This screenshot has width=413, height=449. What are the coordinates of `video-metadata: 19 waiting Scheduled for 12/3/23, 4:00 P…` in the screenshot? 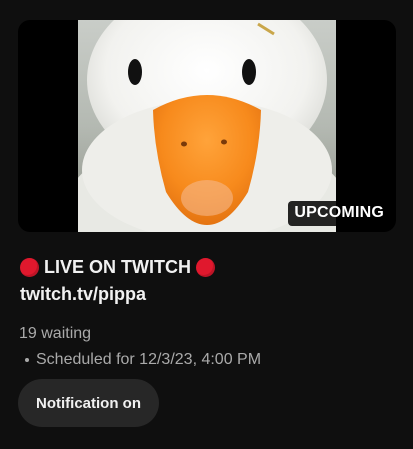 It's located at (140, 347).